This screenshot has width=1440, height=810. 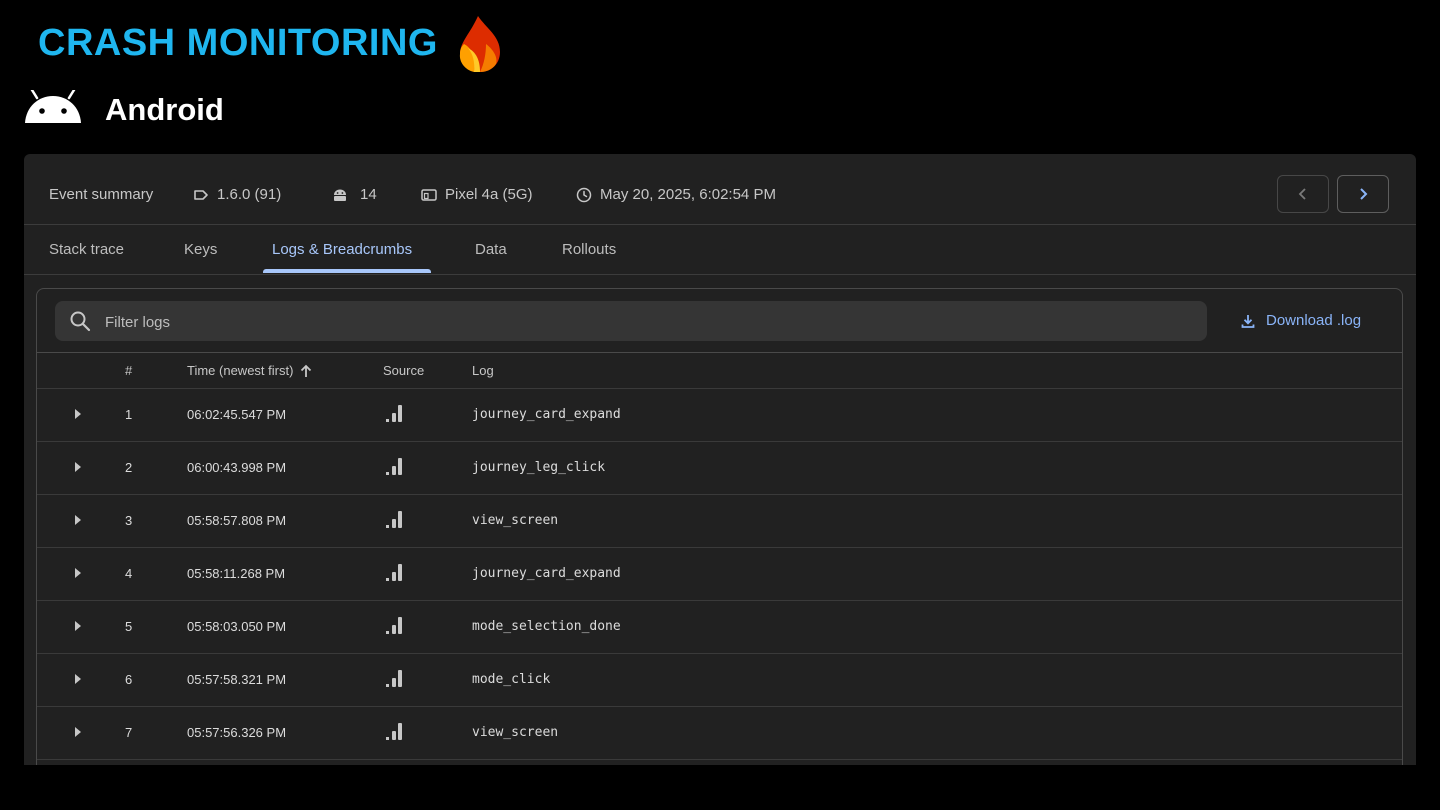 What do you see at coordinates (340, 195) in the screenshot?
I see `android-small-icon` at bounding box center [340, 195].